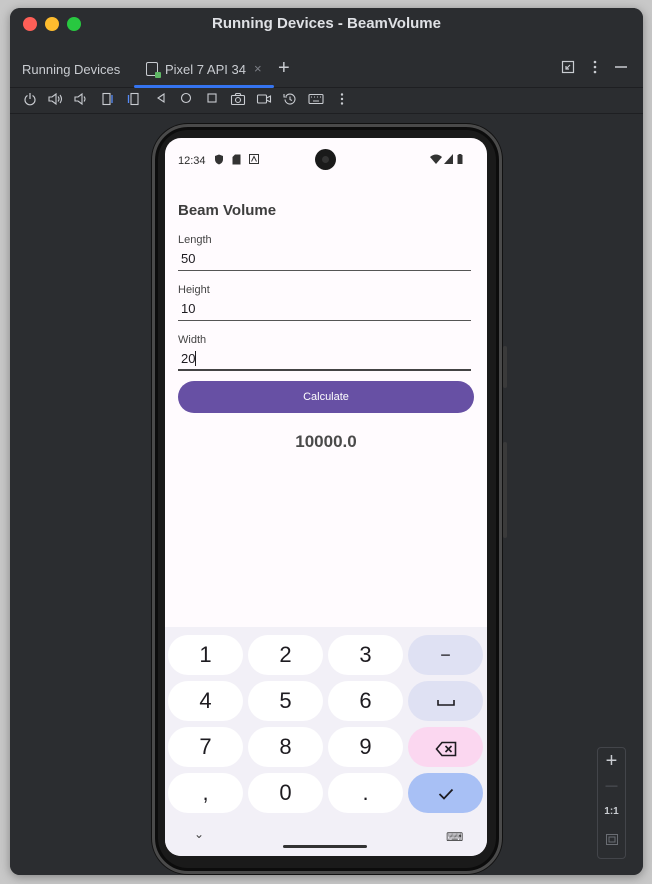 The width and height of the screenshot is (652, 884). I want to click on status-bar: 12:34, so click(326, 157).